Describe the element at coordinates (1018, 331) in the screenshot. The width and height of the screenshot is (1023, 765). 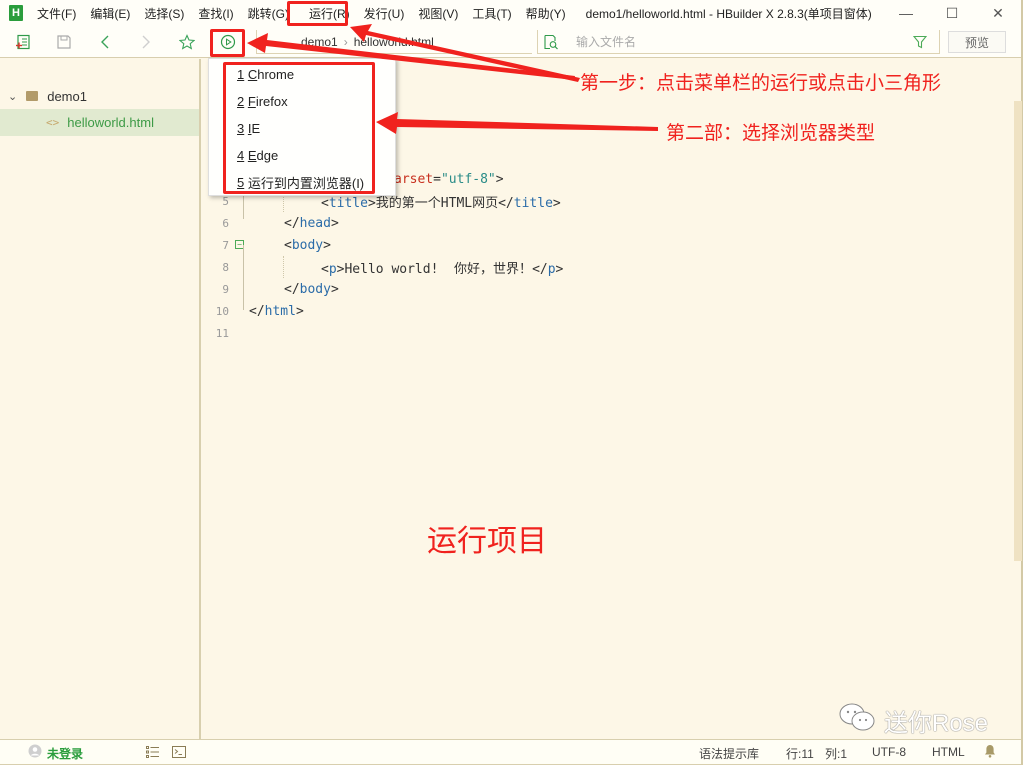
I see `editor-scrollbar` at that location.